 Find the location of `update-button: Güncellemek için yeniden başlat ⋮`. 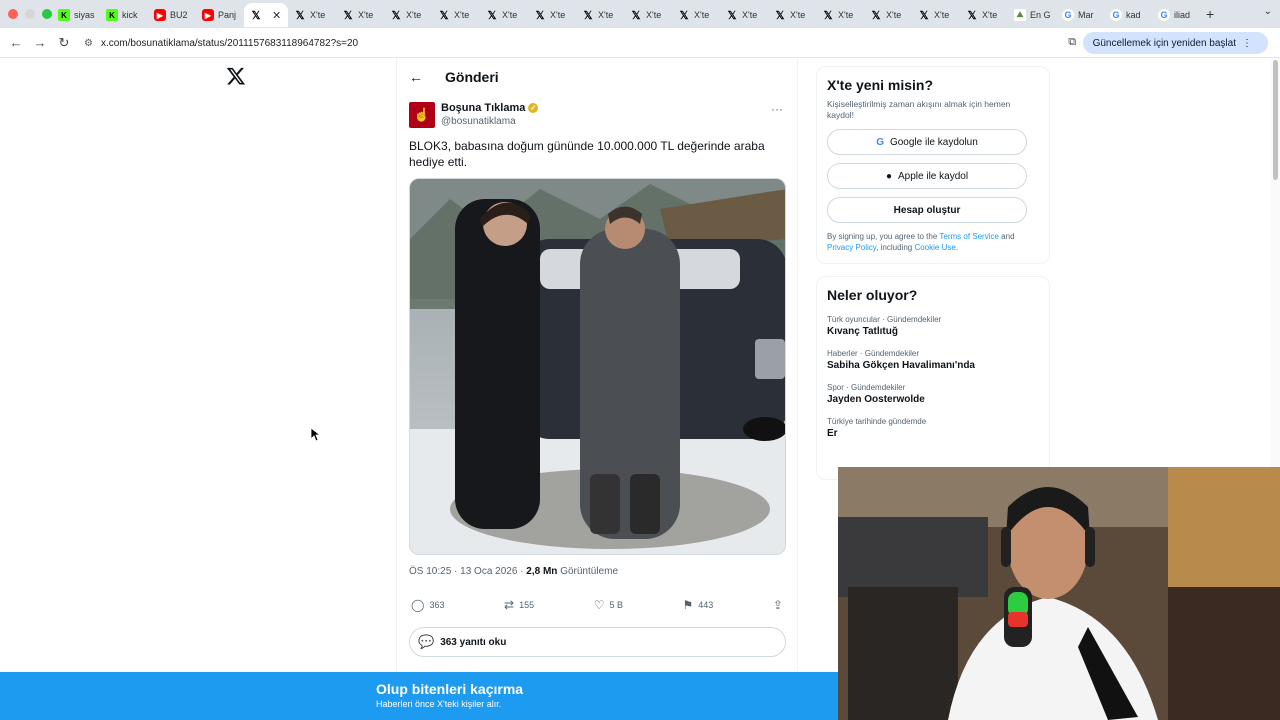

update-button: Güncellemek için yeniden başlat ⋮ is located at coordinates (1175, 43).